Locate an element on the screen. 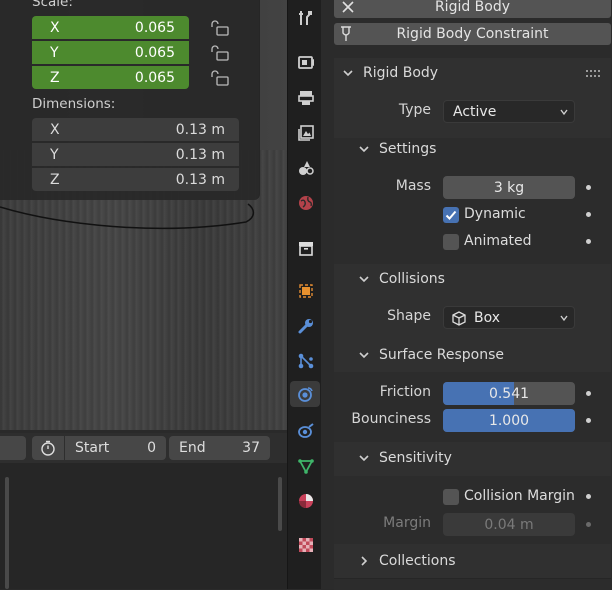 The width and height of the screenshot is (612, 590). tab-object is located at coordinates (306, 291).